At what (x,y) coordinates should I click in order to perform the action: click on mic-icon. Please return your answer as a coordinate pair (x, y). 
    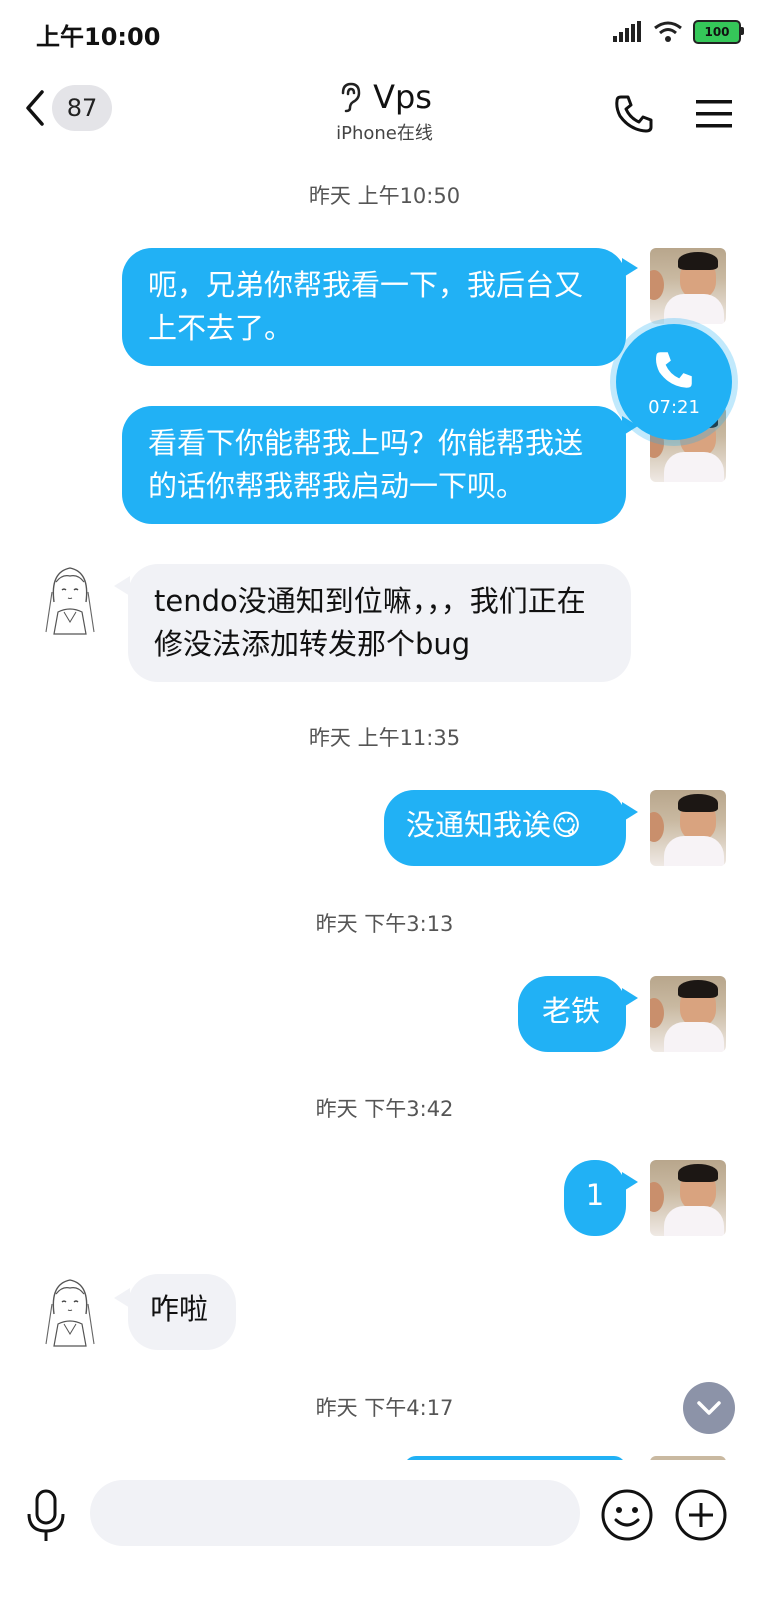
    Looking at the image, I should click on (46, 1516).